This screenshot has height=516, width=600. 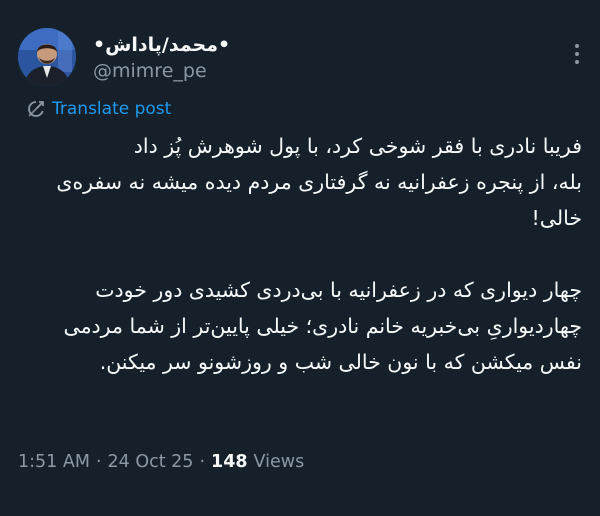 What do you see at coordinates (150, 71) in the screenshot?
I see `author-handle: @mimre_pe` at bounding box center [150, 71].